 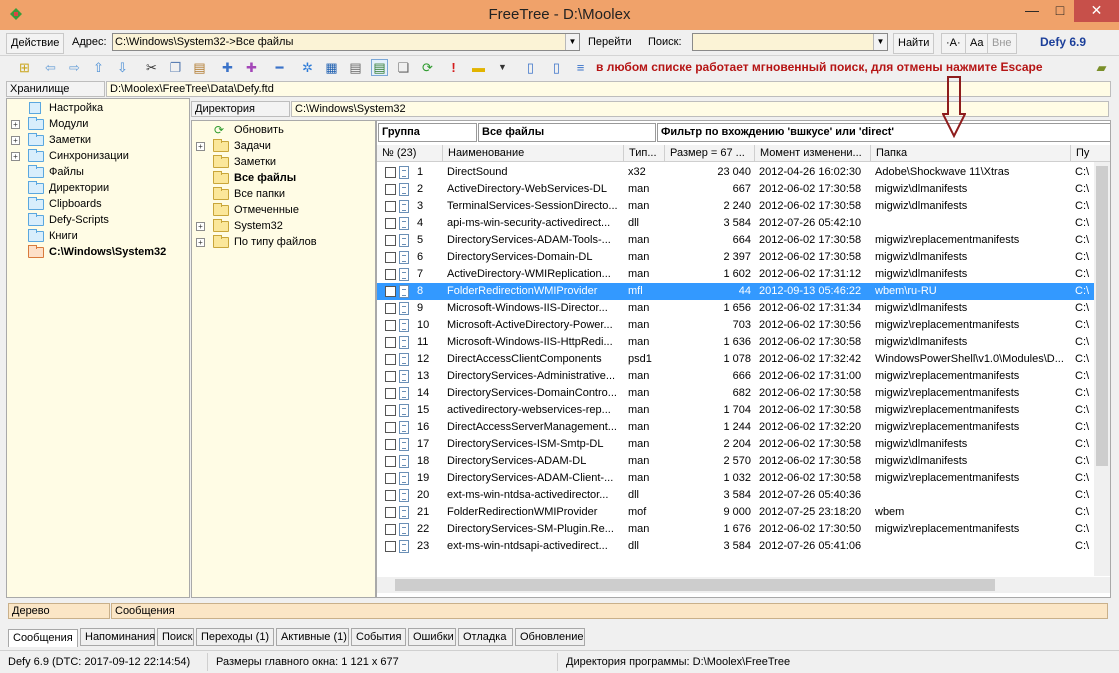 What do you see at coordinates (35, 43) in the screenshot?
I see `action-button: Действие` at bounding box center [35, 43].